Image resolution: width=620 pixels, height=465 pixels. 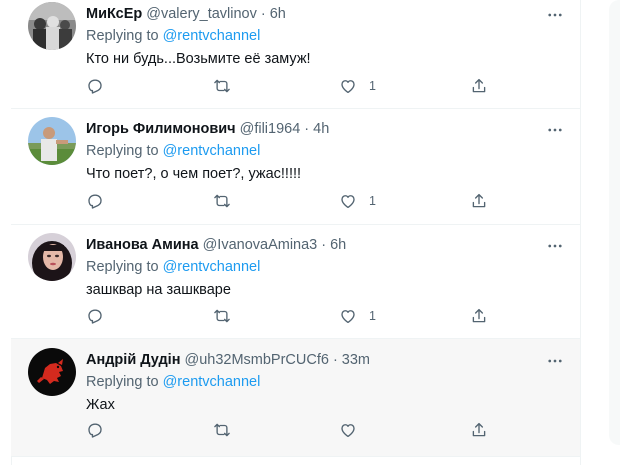 I want to click on timestamp: 33m, so click(x=356, y=360).